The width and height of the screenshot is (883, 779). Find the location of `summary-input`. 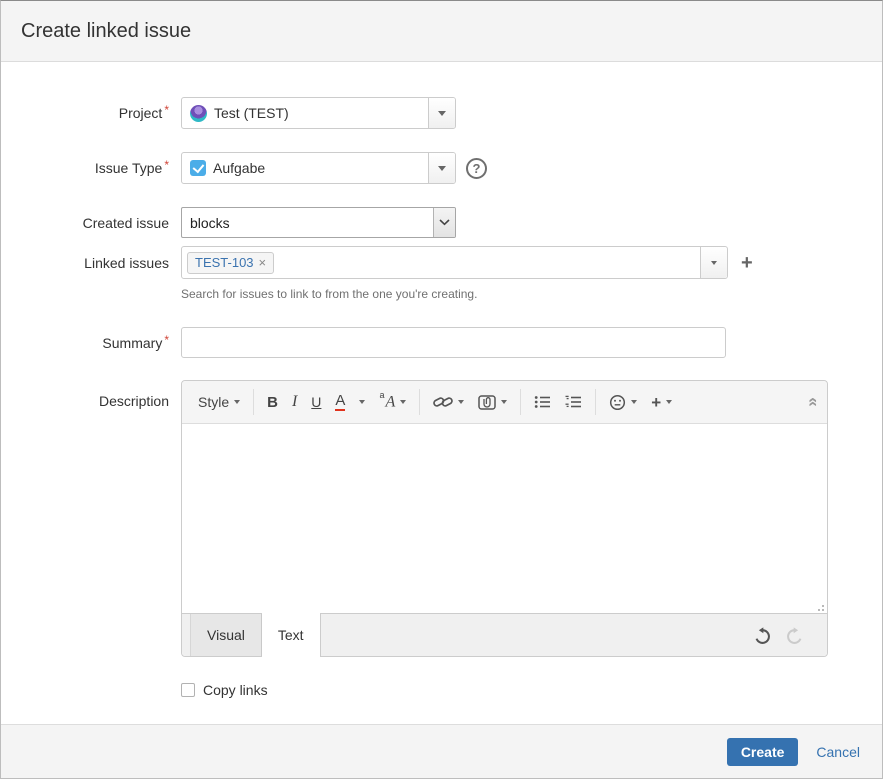

summary-input is located at coordinates (453, 342).